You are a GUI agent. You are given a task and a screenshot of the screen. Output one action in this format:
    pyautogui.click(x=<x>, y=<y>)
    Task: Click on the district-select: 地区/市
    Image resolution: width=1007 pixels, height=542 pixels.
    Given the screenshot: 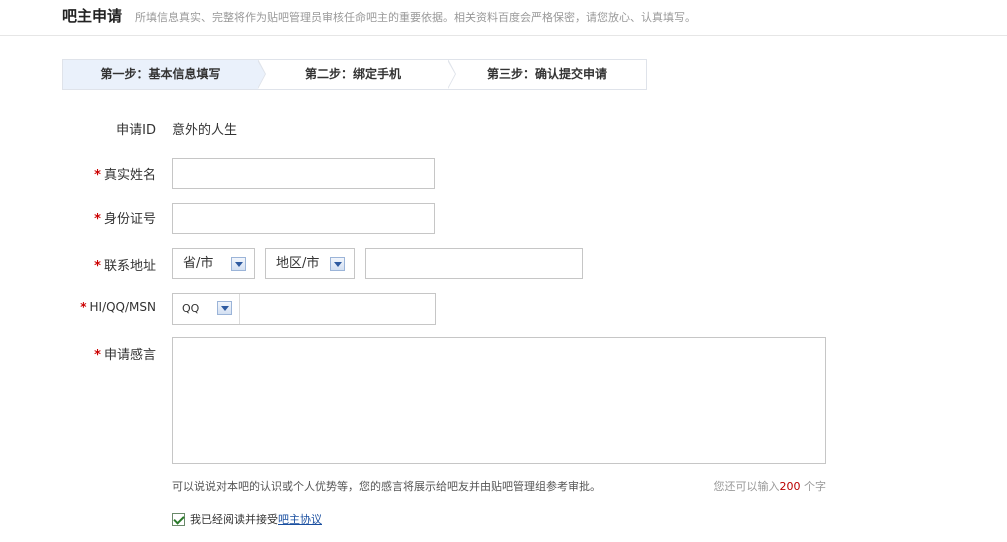 What is the action you would take?
    pyautogui.click(x=310, y=263)
    